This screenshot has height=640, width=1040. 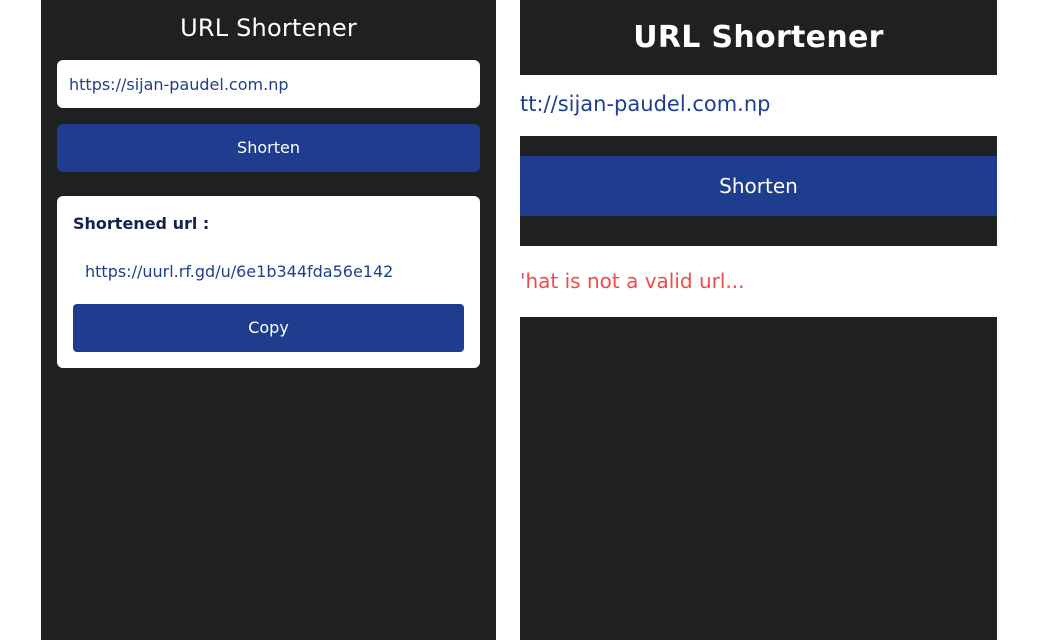 I want to click on shortened-url-link: https://uurl.rf.gd/u/6e1b344fda56e142, so click(x=239, y=271).